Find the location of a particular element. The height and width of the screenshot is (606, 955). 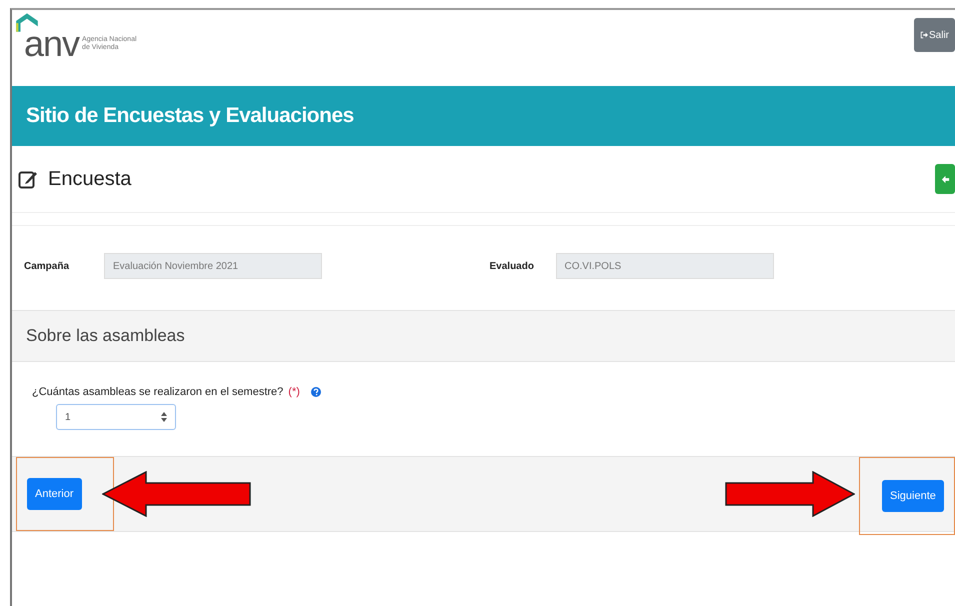

next-button: Siguiente is located at coordinates (913, 496).